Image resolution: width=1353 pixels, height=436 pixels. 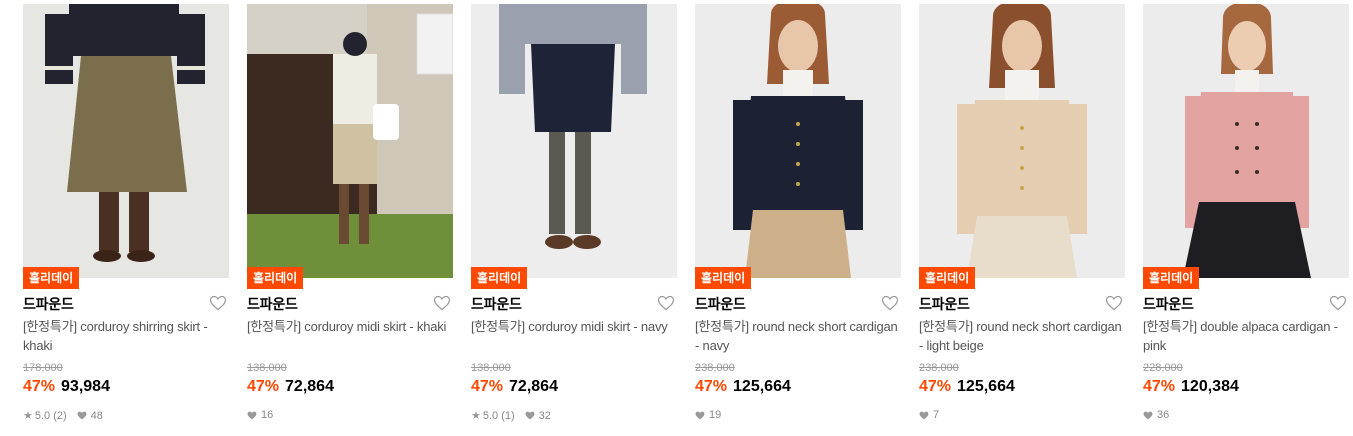 What do you see at coordinates (1163, 368) in the screenshot?
I see `original-price: 228,000` at bounding box center [1163, 368].